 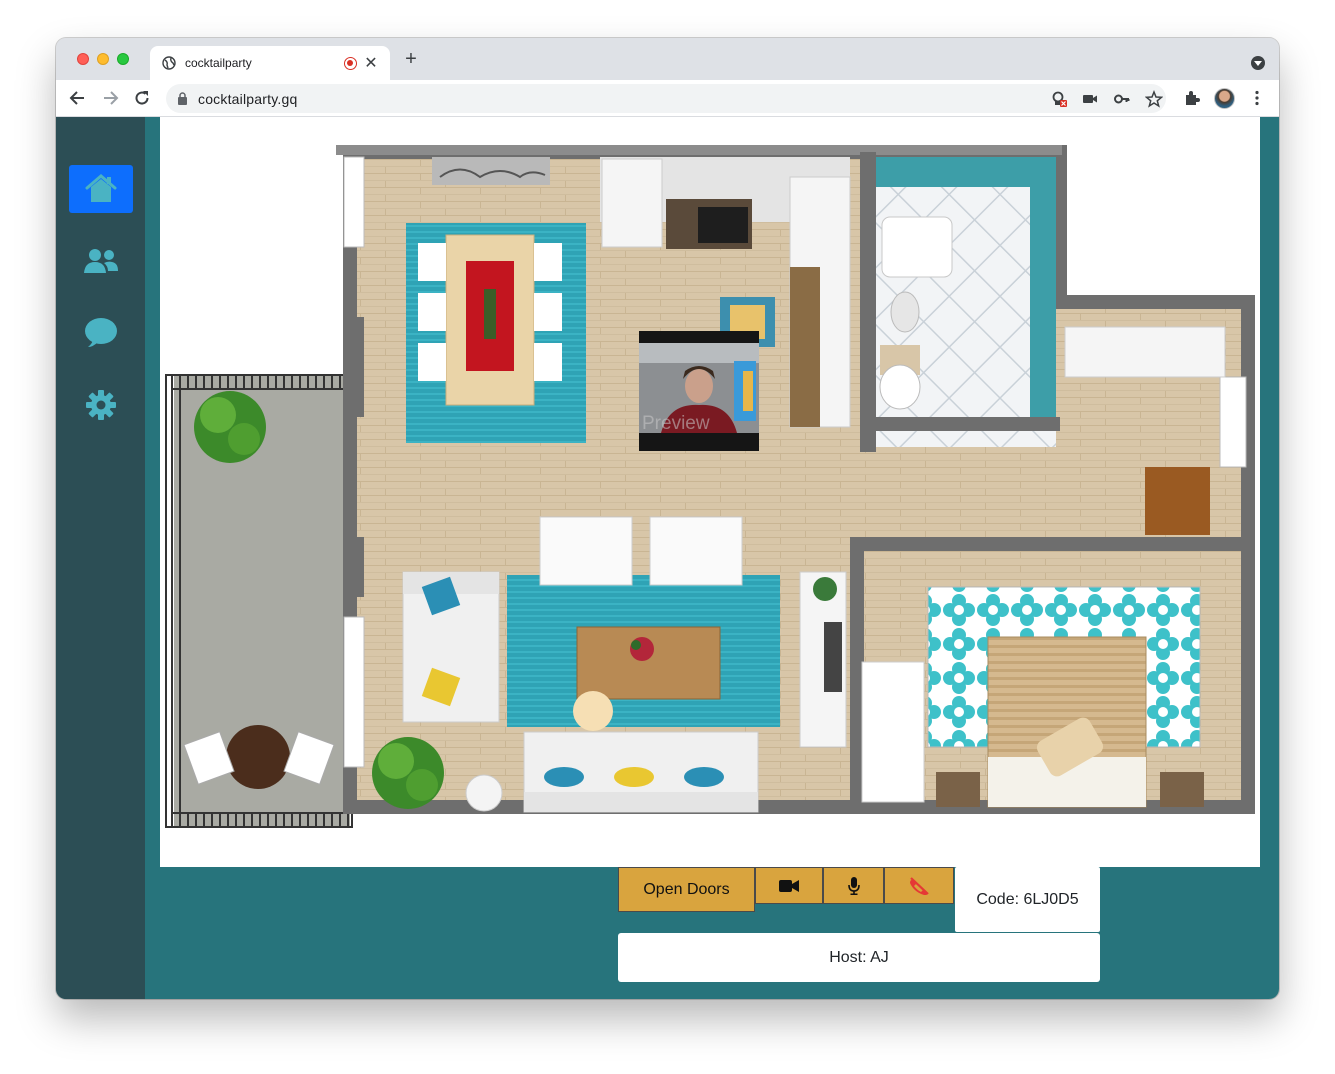 What do you see at coordinates (182, 98) in the screenshot?
I see `lock-icon` at bounding box center [182, 98].